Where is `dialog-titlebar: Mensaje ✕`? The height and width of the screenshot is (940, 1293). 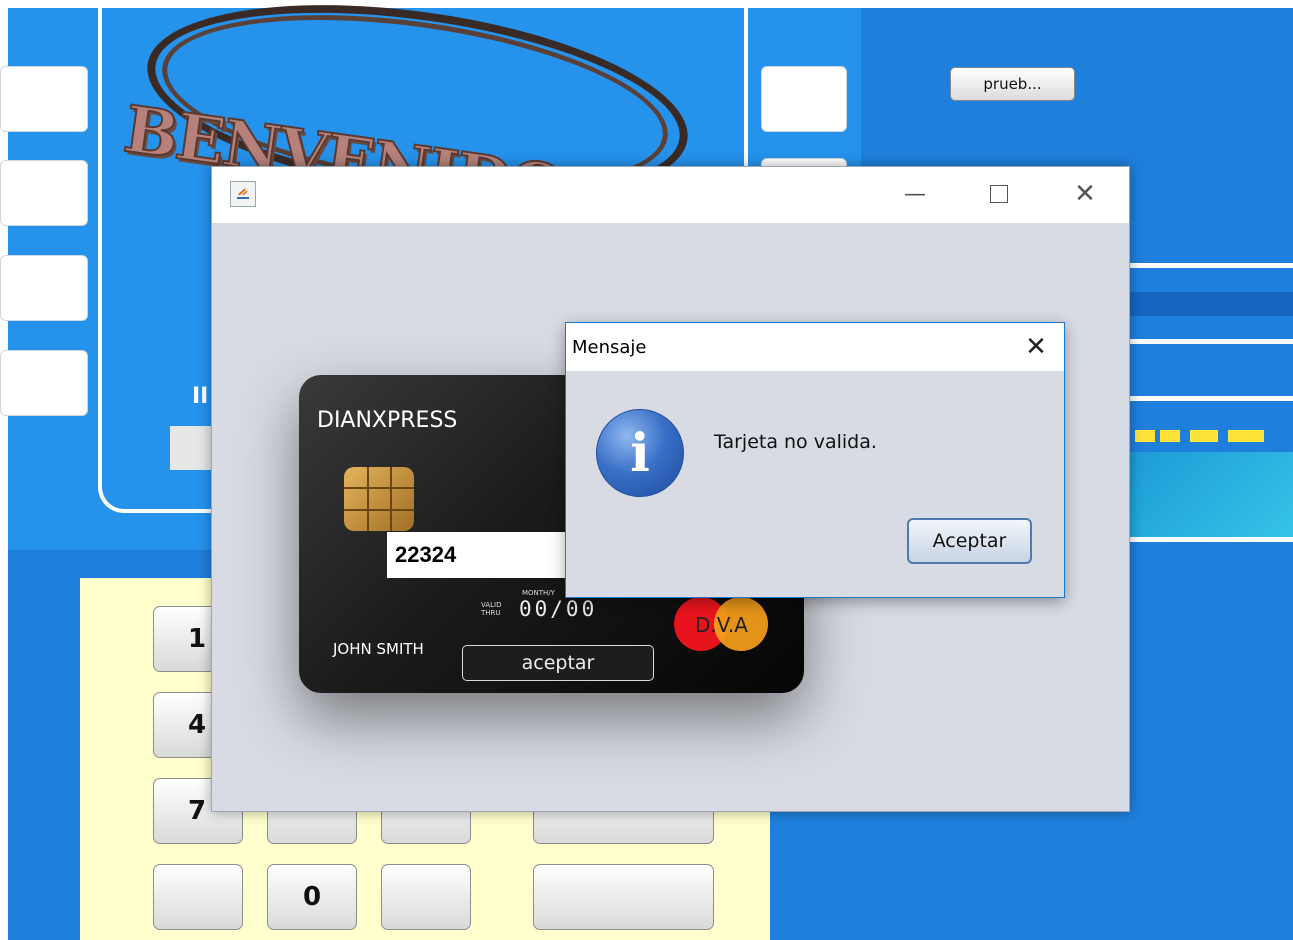 dialog-titlebar: Mensaje ✕ is located at coordinates (815, 347).